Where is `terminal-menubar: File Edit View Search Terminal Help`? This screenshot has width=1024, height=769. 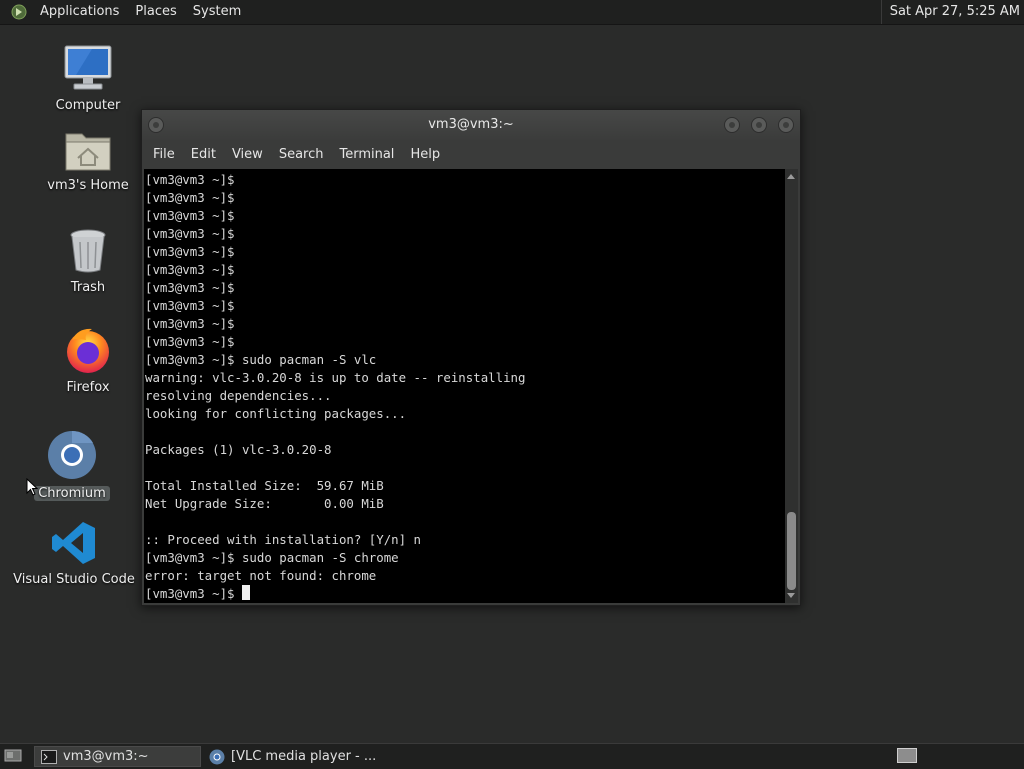
terminal-menubar: File Edit View Search Terminal Help is located at coordinates (471, 154).